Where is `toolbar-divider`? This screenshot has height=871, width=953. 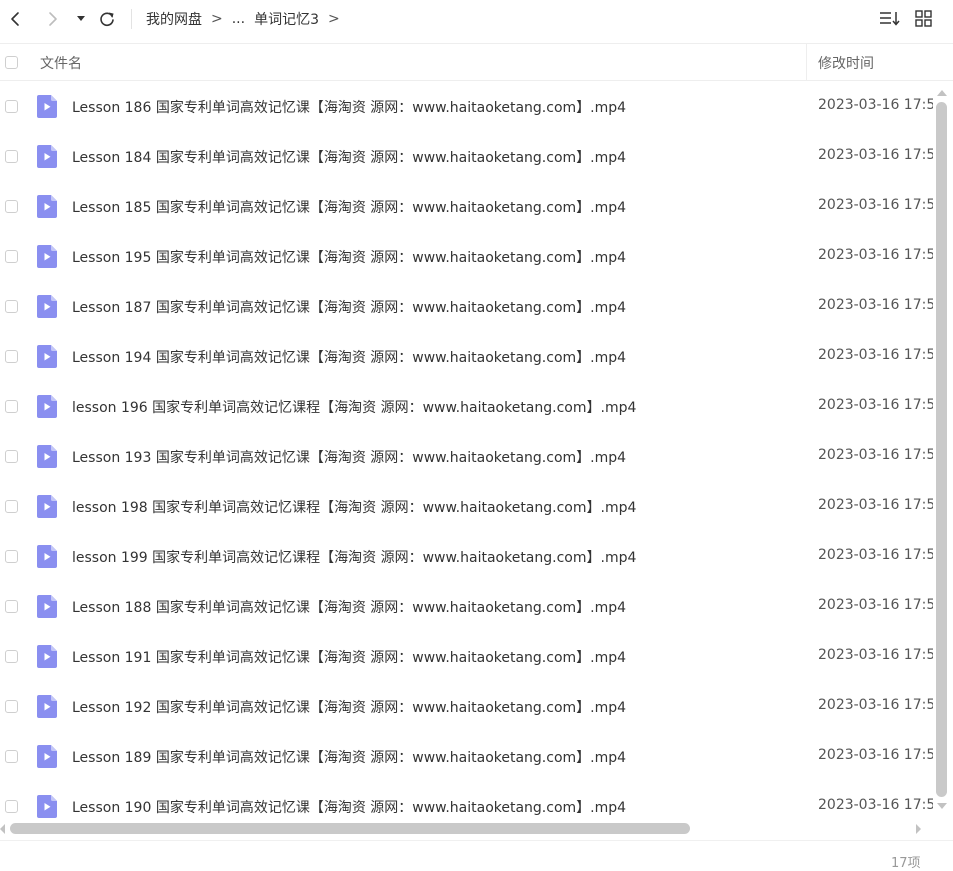 toolbar-divider is located at coordinates (131, 19).